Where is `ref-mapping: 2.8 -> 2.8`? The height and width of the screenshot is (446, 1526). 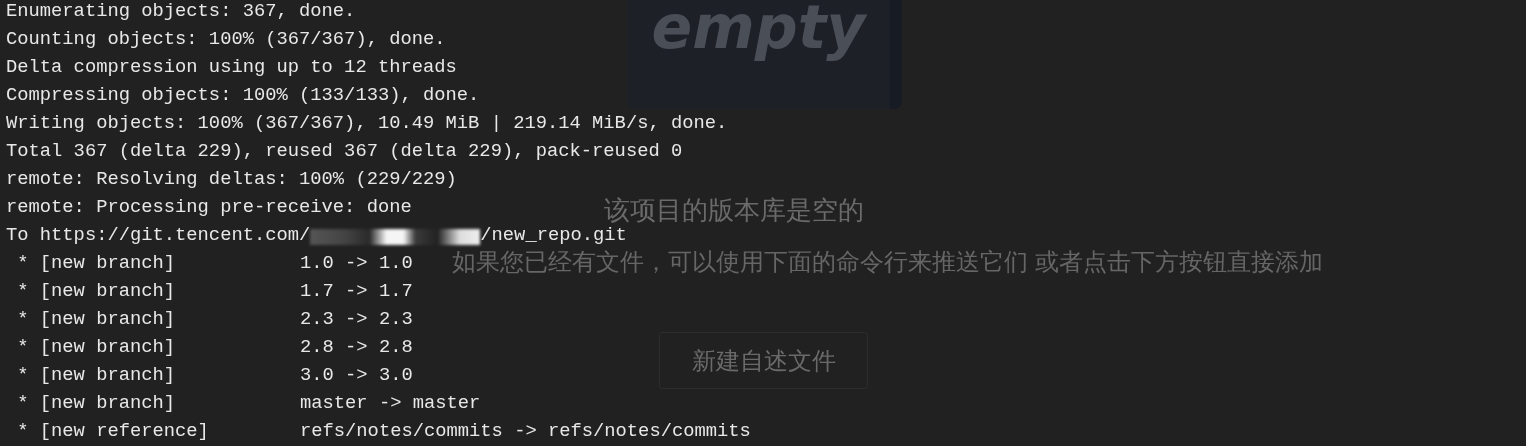
ref-mapping: 2.8 -> 2.8 is located at coordinates (356, 347).